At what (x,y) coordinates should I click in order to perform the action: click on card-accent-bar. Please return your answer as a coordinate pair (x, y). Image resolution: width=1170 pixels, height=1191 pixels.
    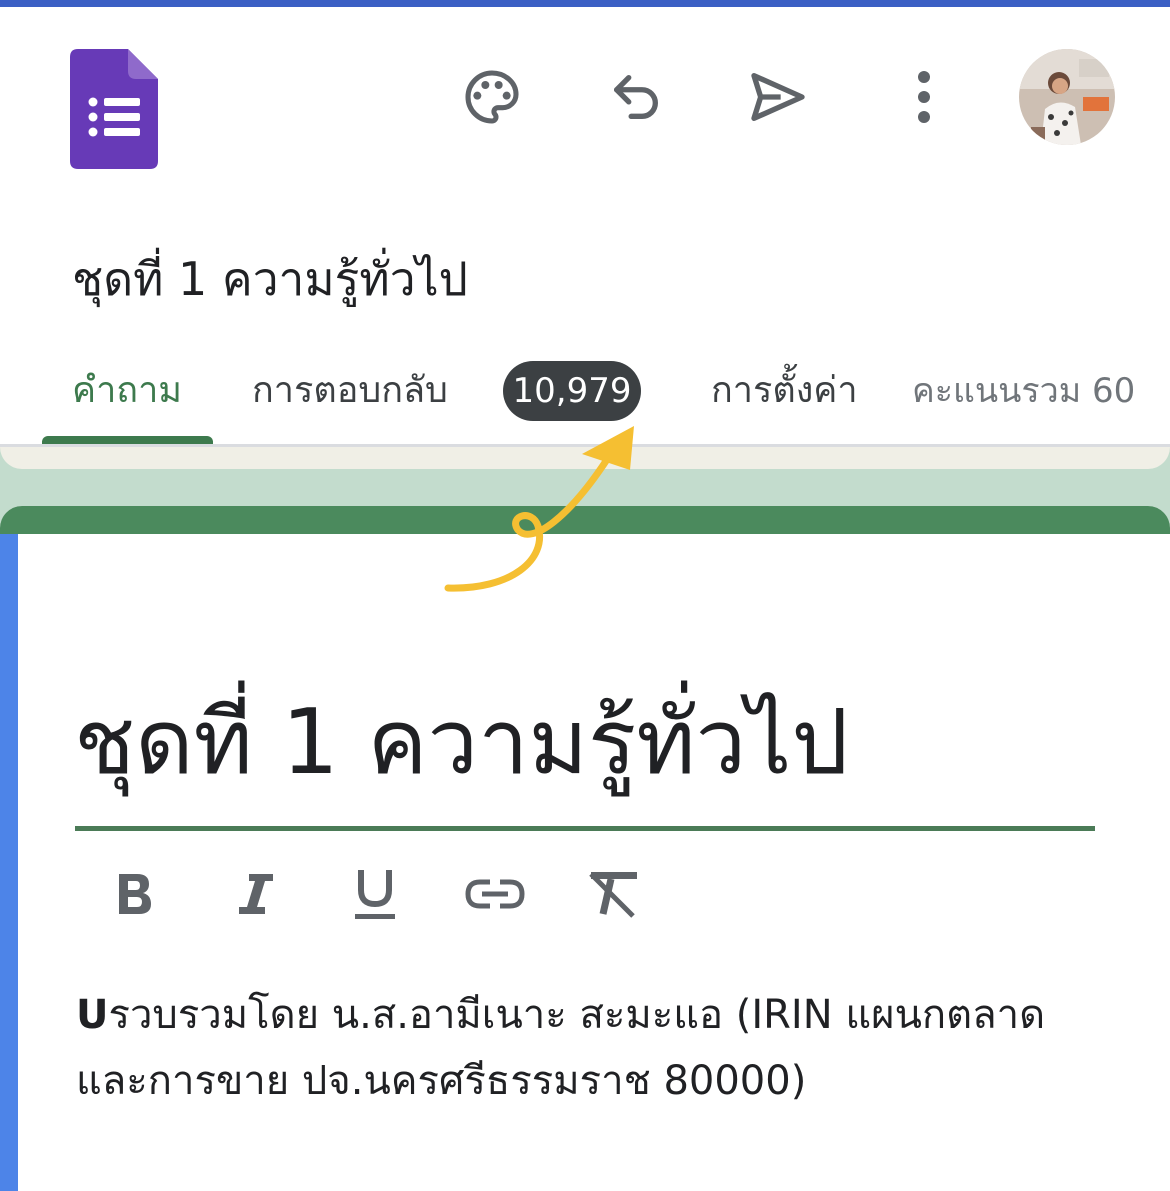
    Looking at the image, I should click on (585, 520).